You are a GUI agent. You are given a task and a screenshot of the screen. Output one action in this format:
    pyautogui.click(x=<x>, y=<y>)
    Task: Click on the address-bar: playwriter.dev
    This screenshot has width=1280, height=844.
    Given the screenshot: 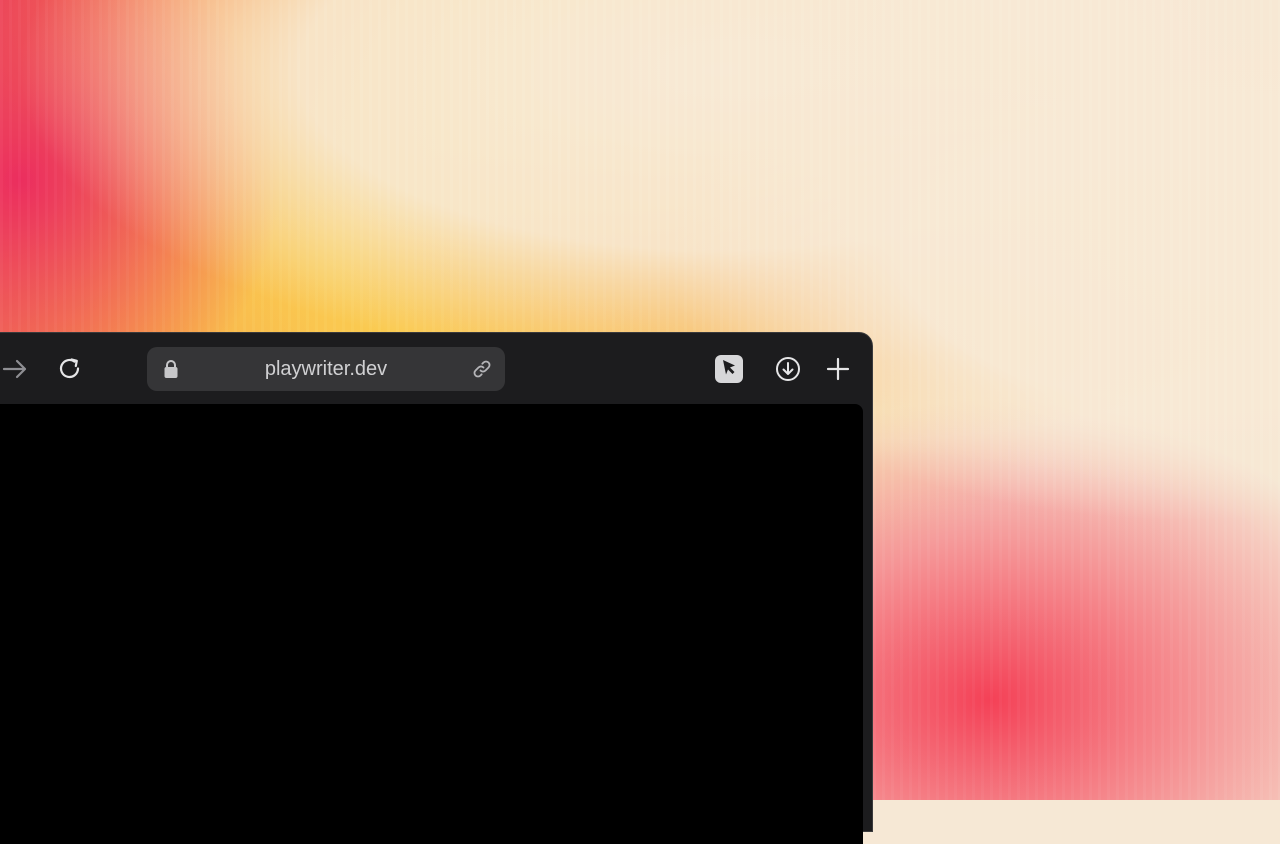 What is the action you would take?
    pyautogui.click(x=326, y=369)
    